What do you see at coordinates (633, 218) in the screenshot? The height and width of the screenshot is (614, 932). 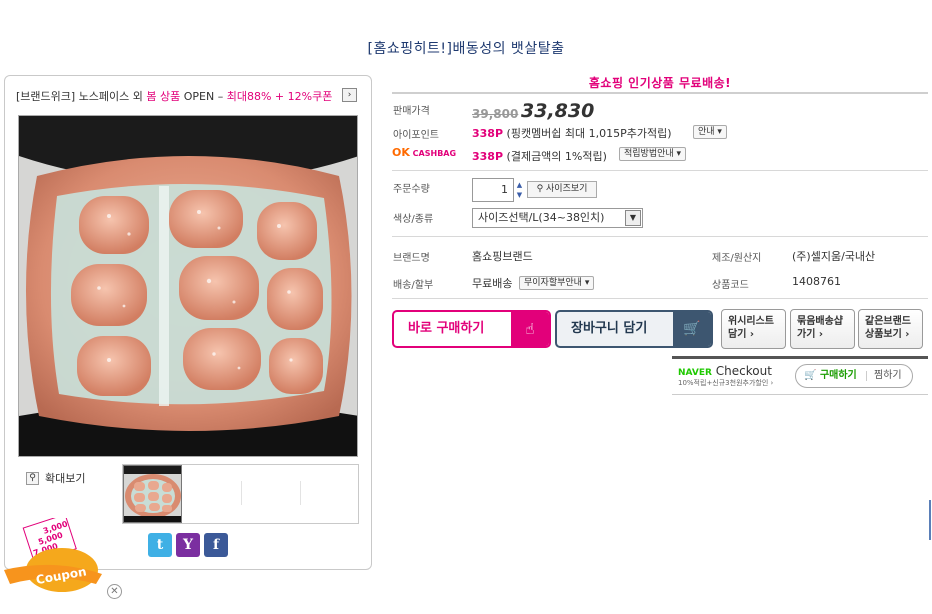 I see `chevron-down-icon: ▼` at bounding box center [633, 218].